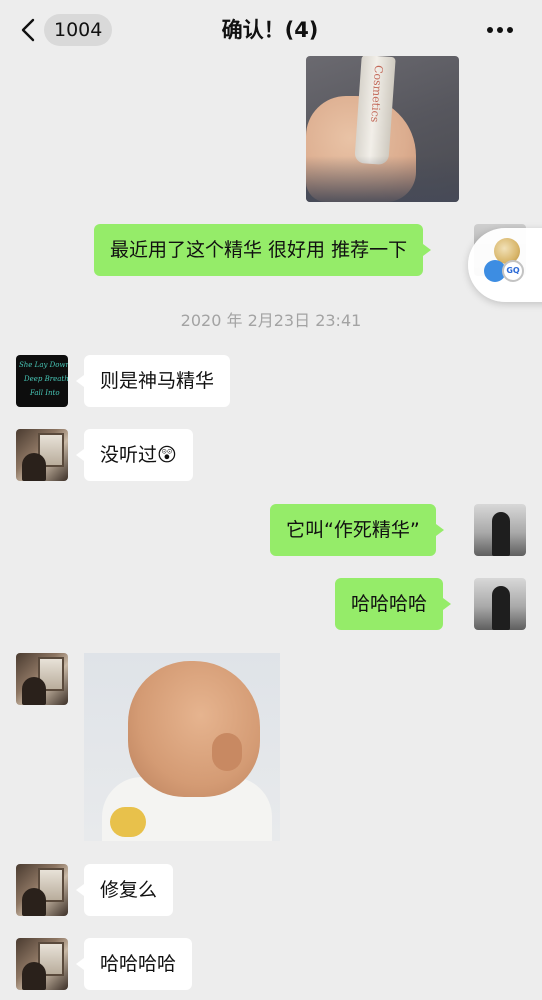 The width and height of the screenshot is (542, 1000). What do you see at coordinates (128, 822) in the screenshot?
I see `shirt-print` at bounding box center [128, 822].